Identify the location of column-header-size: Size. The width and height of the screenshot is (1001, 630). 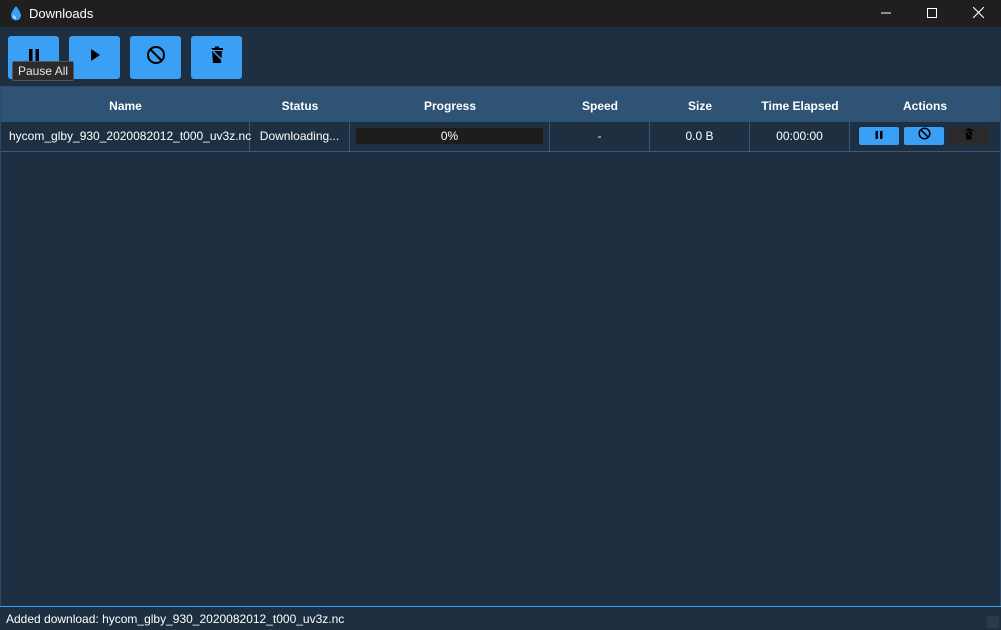
(700, 104).